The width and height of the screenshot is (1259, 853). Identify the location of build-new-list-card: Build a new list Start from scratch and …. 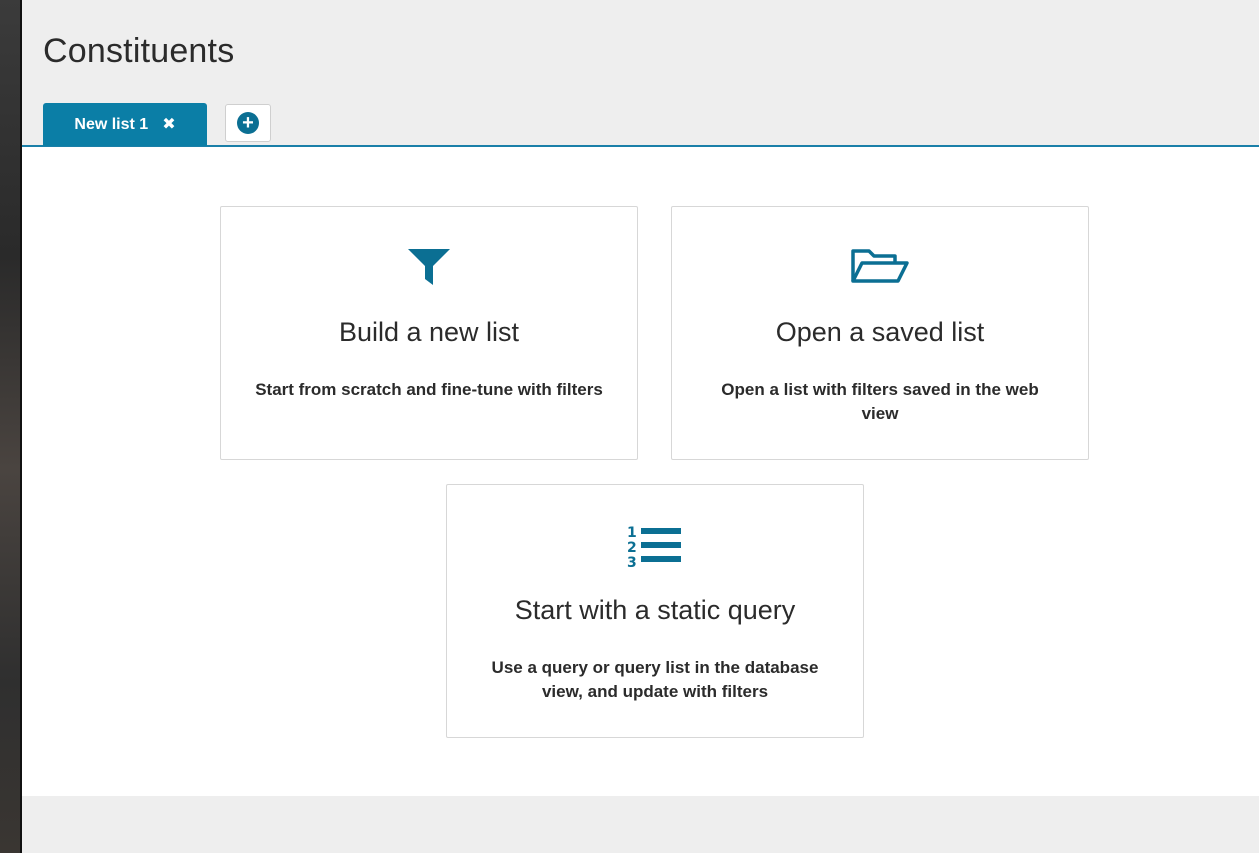
(429, 333).